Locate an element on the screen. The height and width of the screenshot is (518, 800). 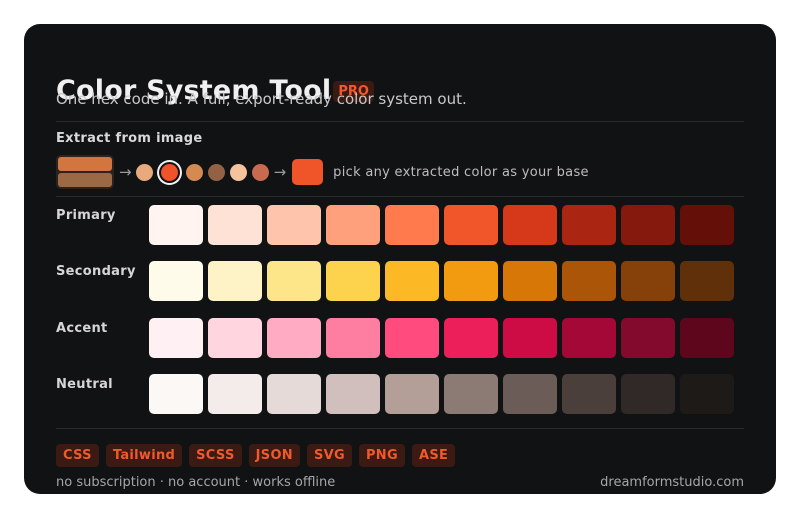
export-formats: CSS Tailwind SCSS JSON SVG PNG ASE is located at coordinates (256, 455).